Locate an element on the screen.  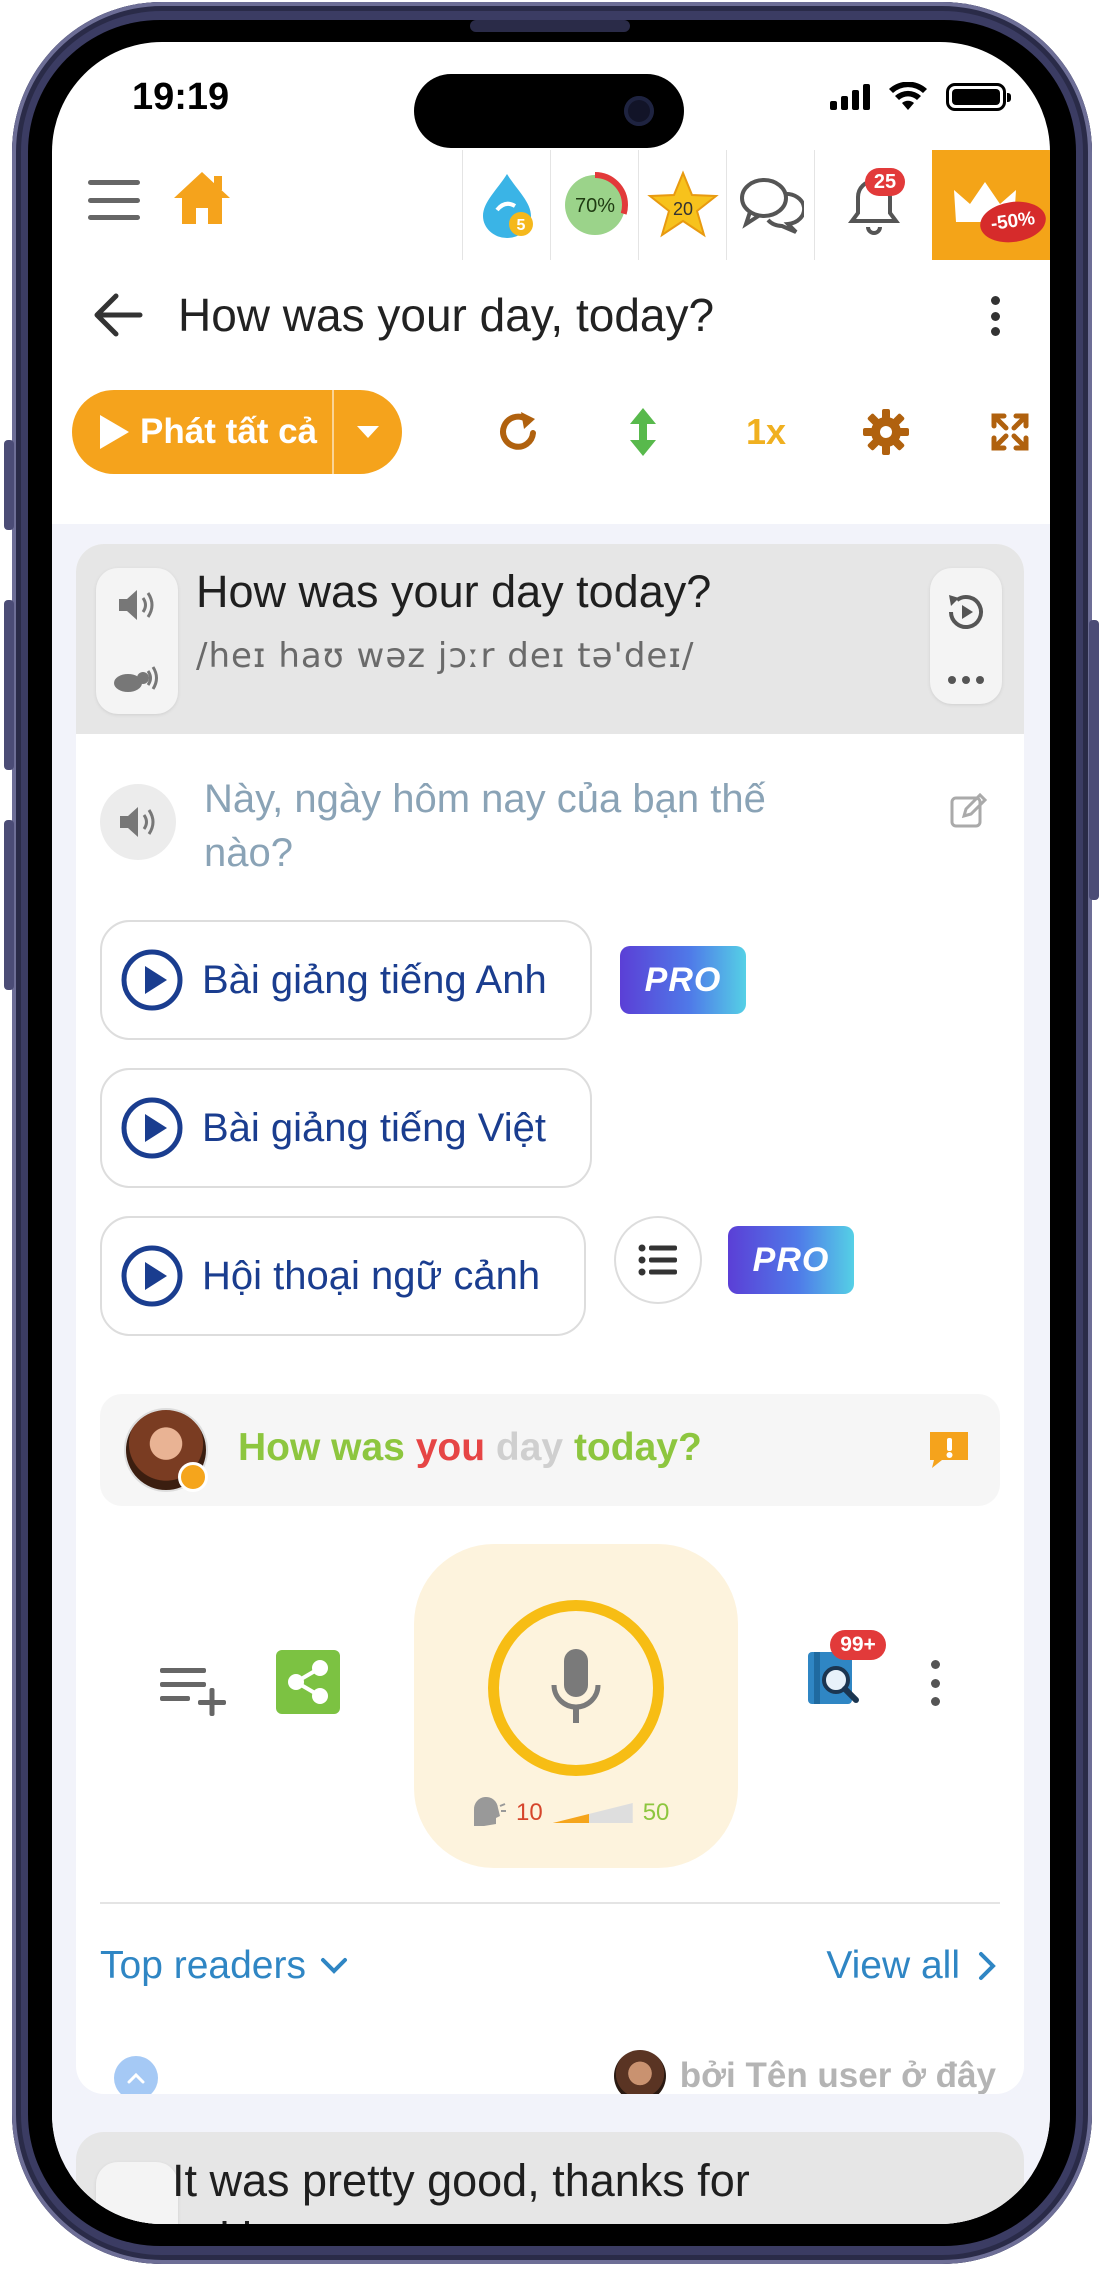
play-all-dropdown is located at coordinates (368, 432).